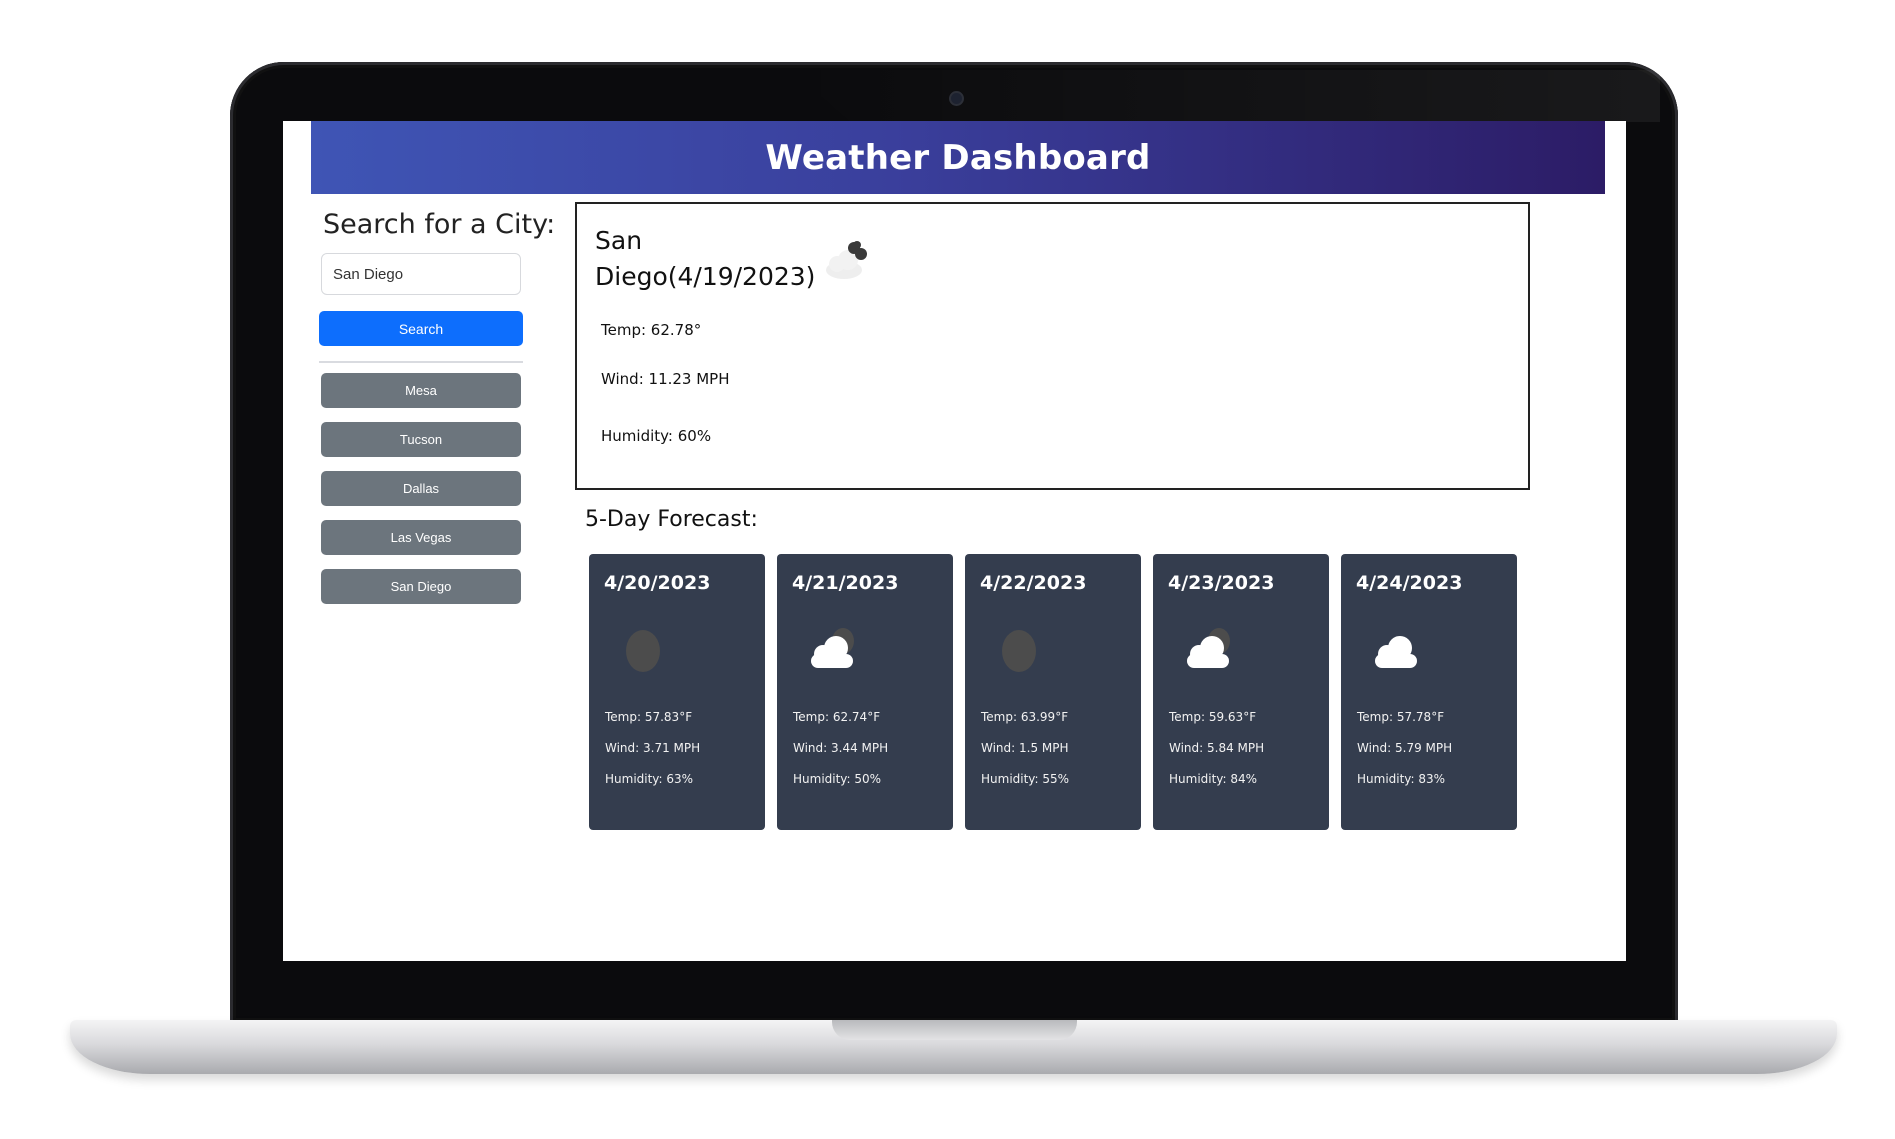 The height and width of the screenshot is (1139, 1895). I want to click on forecast-wind: Wind: 1.5 MPH, so click(1025, 748).